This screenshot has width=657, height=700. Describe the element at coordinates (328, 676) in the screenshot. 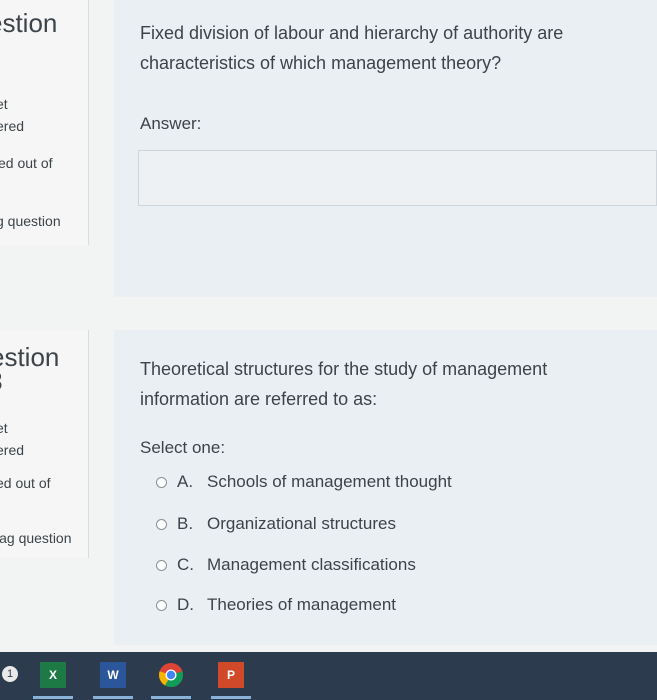

I see `taskbar: 1 X W P` at that location.